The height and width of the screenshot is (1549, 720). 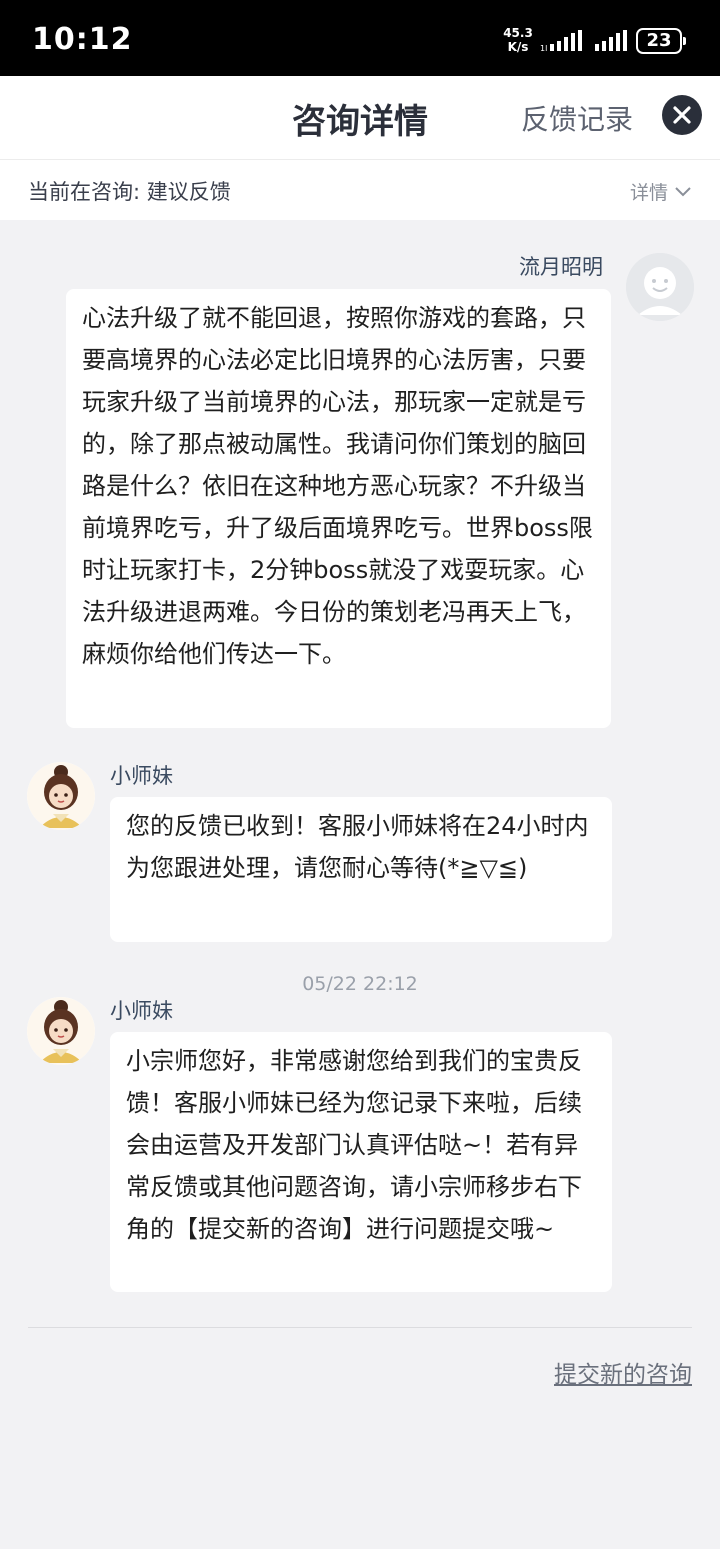 What do you see at coordinates (623, 1372) in the screenshot?
I see `submit-new-consult-link: 提交新的咨询` at bounding box center [623, 1372].